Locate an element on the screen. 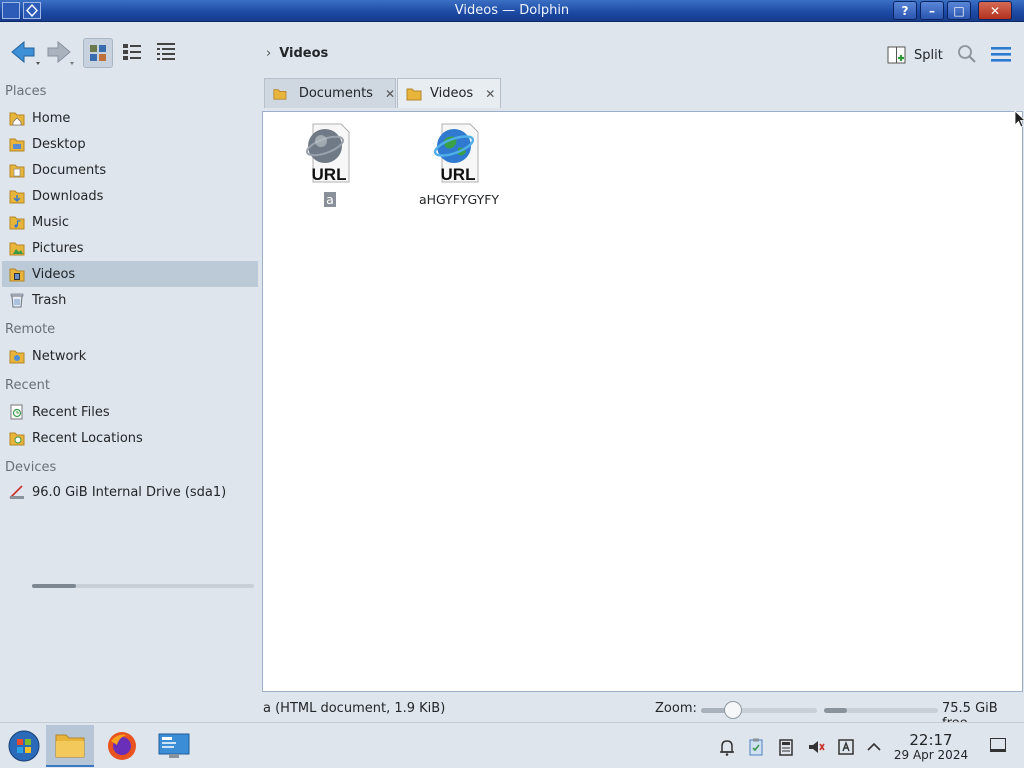 Image resolution: width=1024 pixels, height=768 pixels. pictures-folder-icon is located at coordinates (17, 249).